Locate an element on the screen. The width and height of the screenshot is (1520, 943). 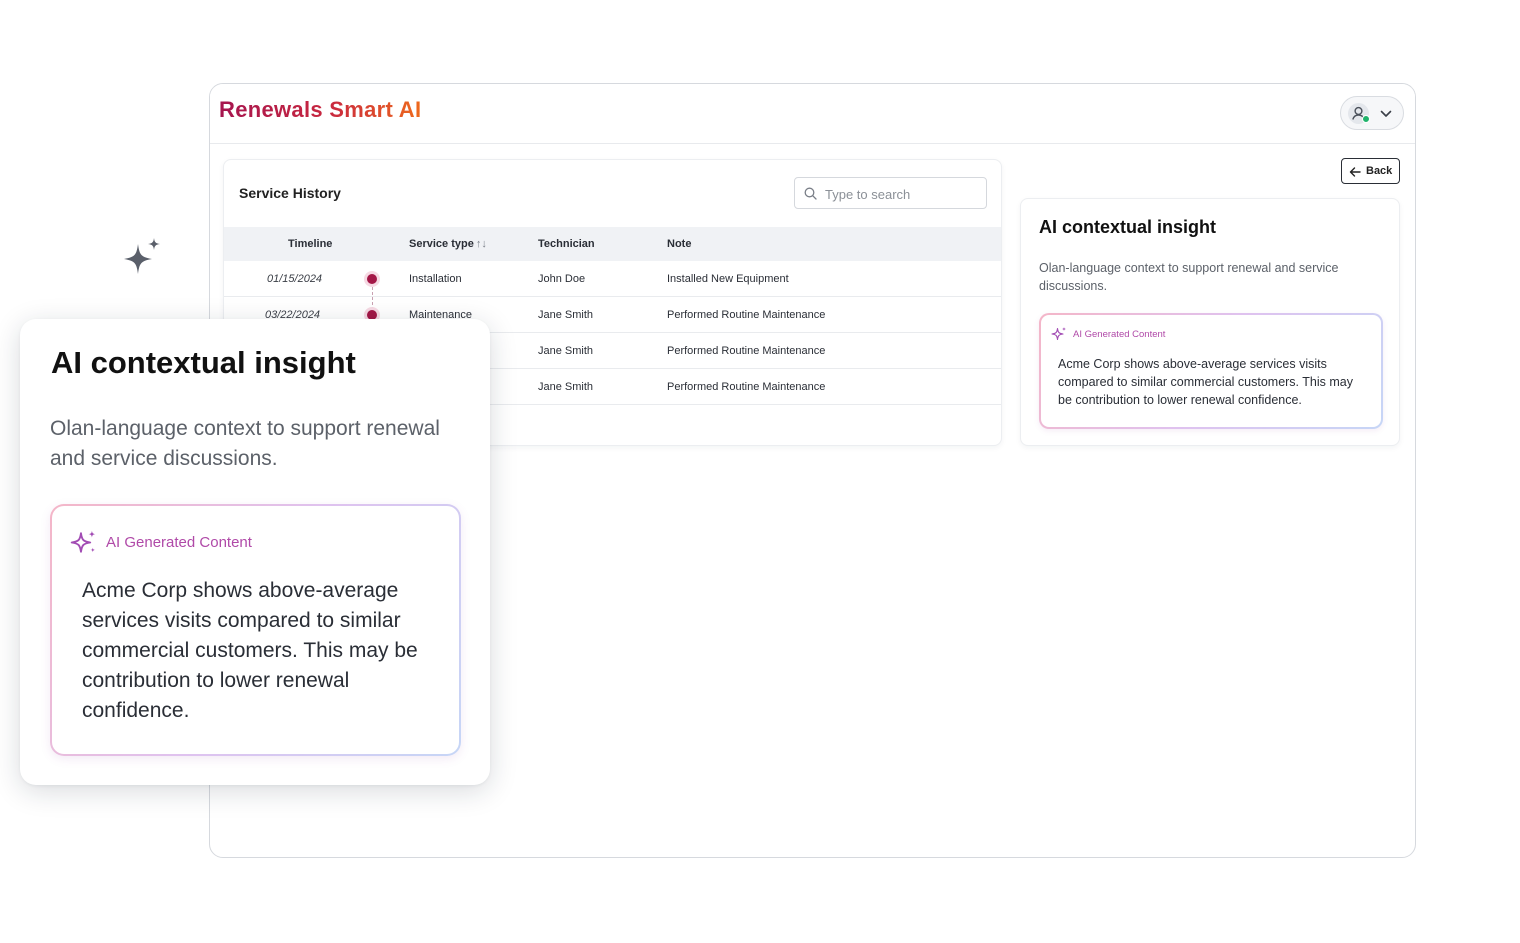
back-button: Back is located at coordinates (1370, 171).